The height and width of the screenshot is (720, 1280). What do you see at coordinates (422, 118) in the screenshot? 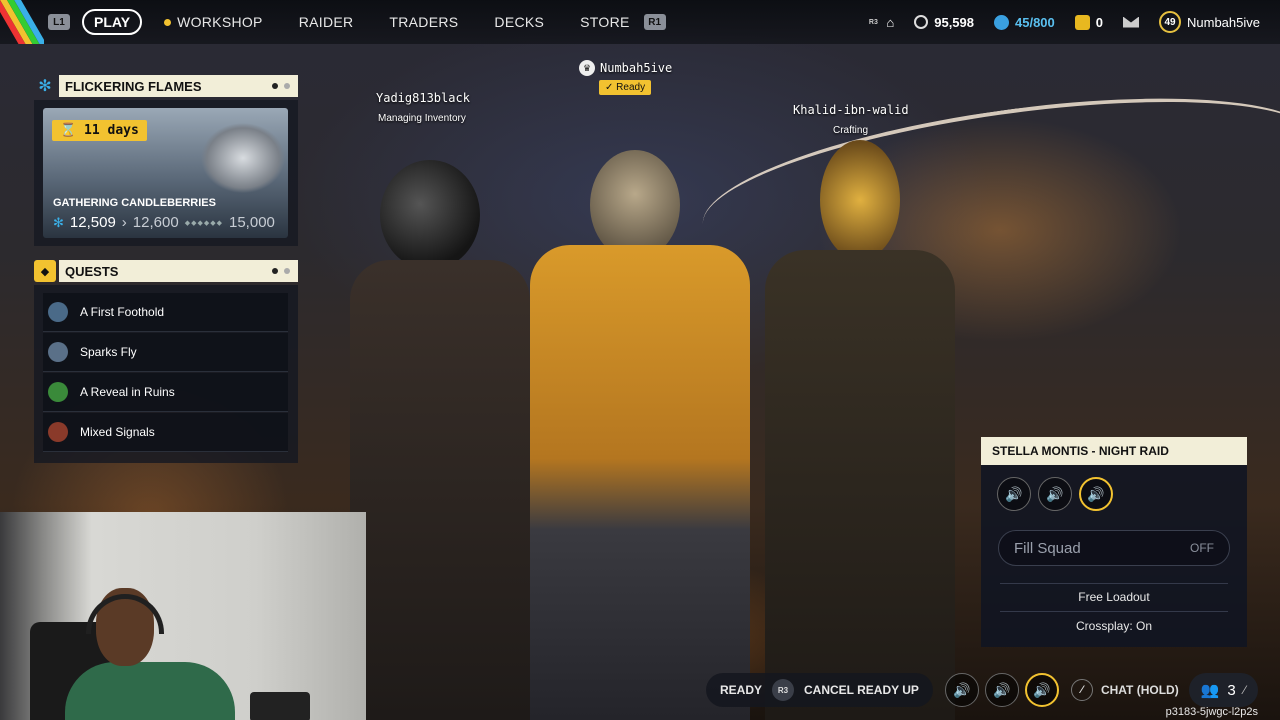
I see `player-status-left: Managing Inventory` at bounding box center [422, 118].